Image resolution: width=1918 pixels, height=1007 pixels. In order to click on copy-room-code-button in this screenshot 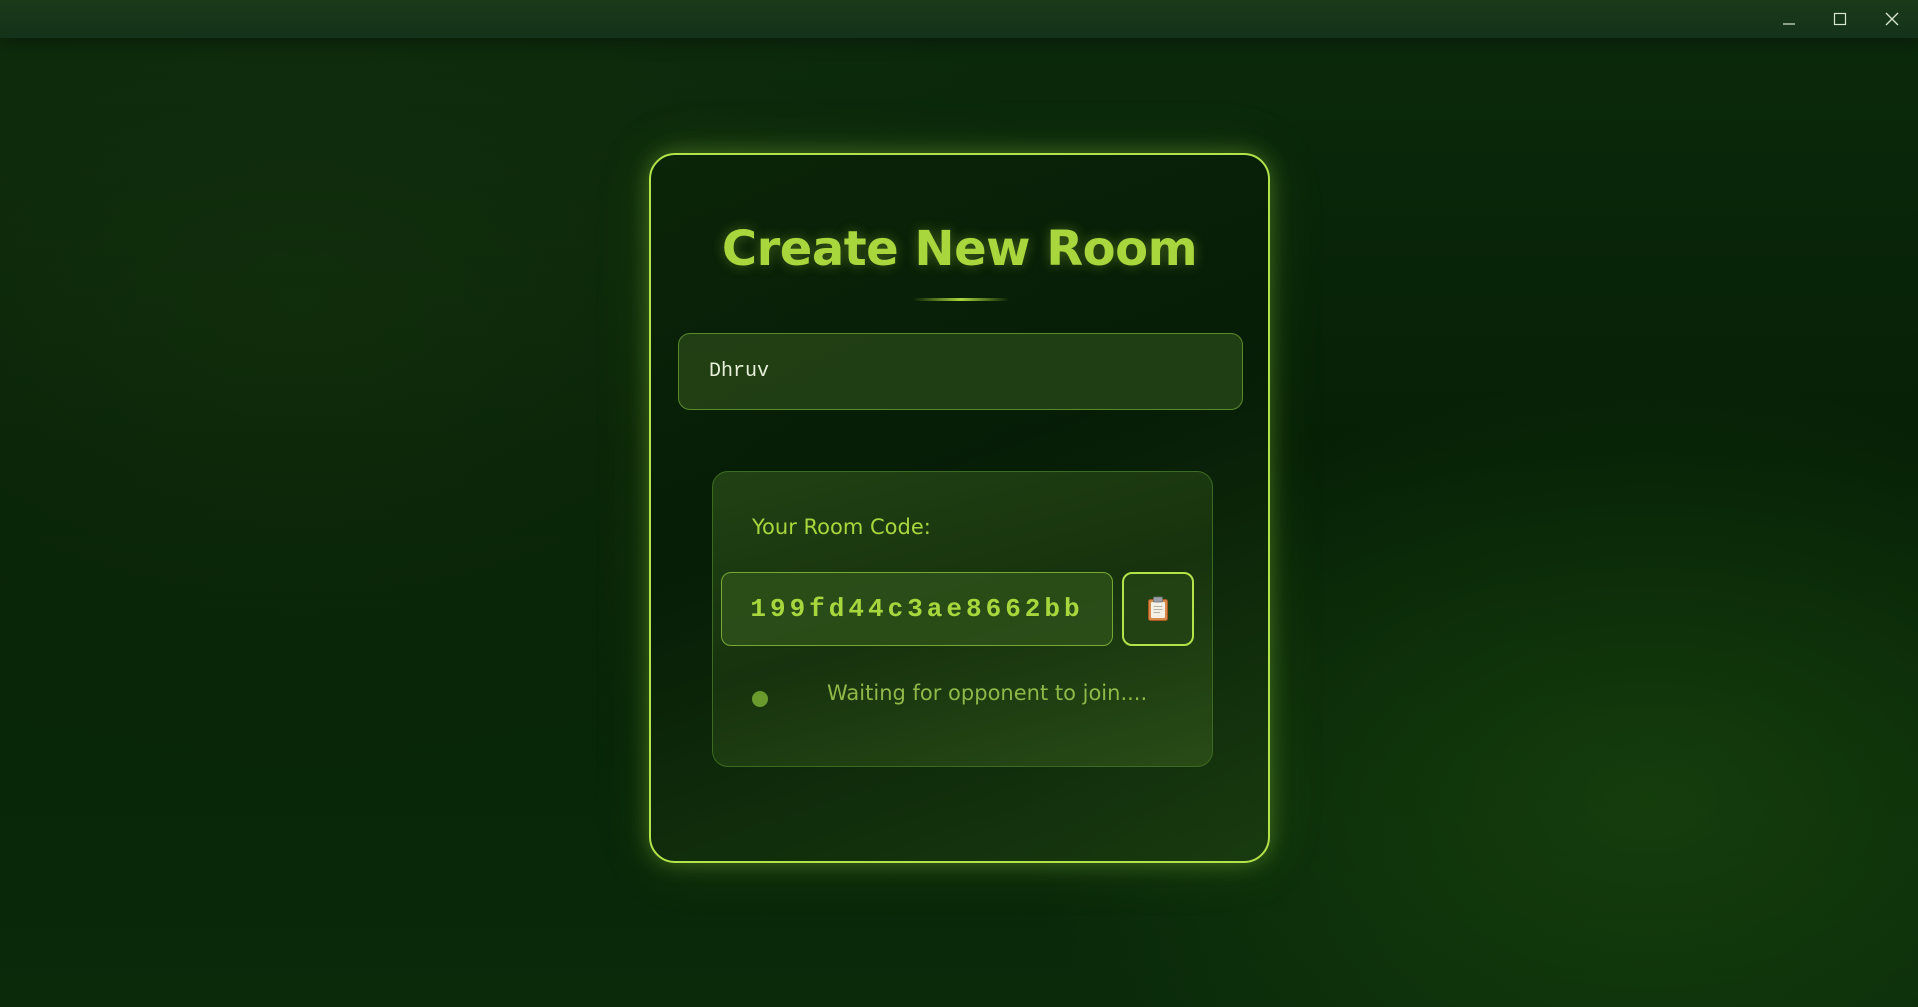, I will do `click(1158, 609)`.